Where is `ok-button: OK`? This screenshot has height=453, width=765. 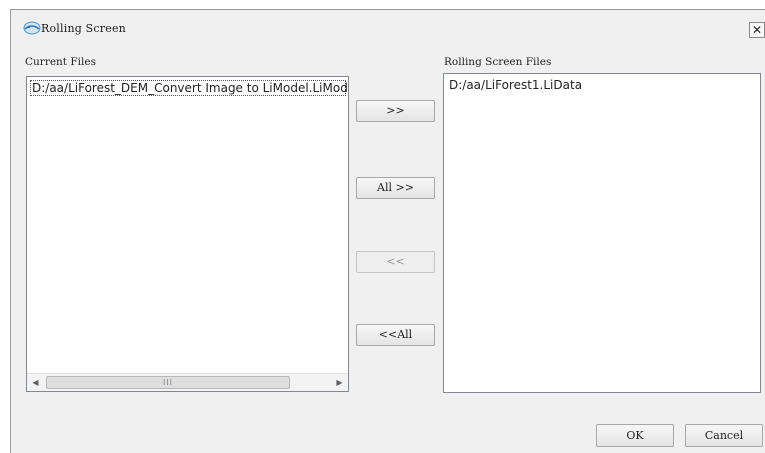 ok-button: OK is located at coordinates (635, 435).